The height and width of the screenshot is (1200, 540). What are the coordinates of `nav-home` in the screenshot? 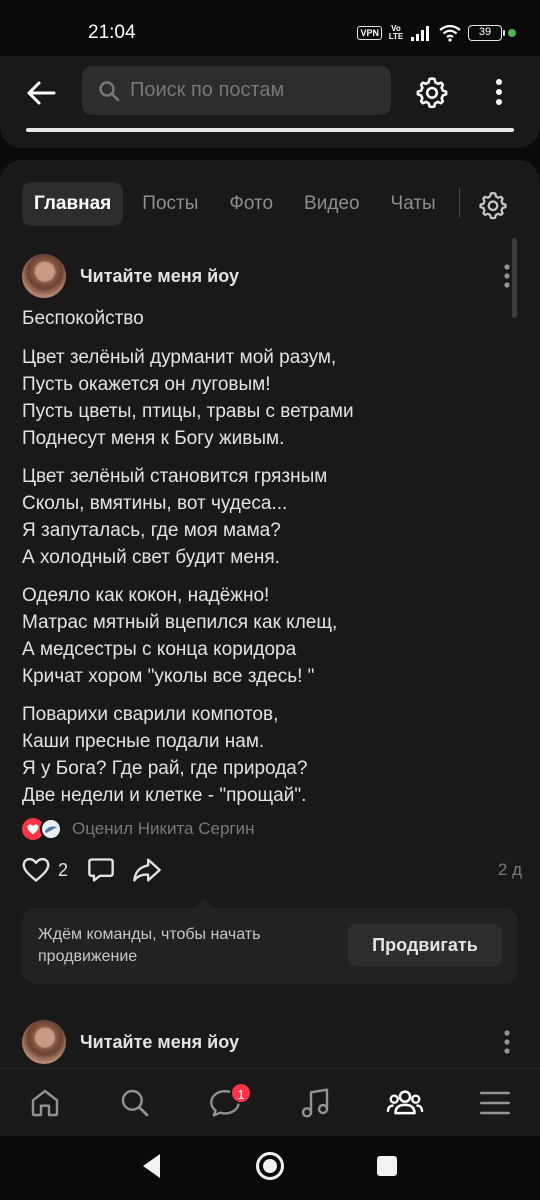 It's located at (45, 1102).